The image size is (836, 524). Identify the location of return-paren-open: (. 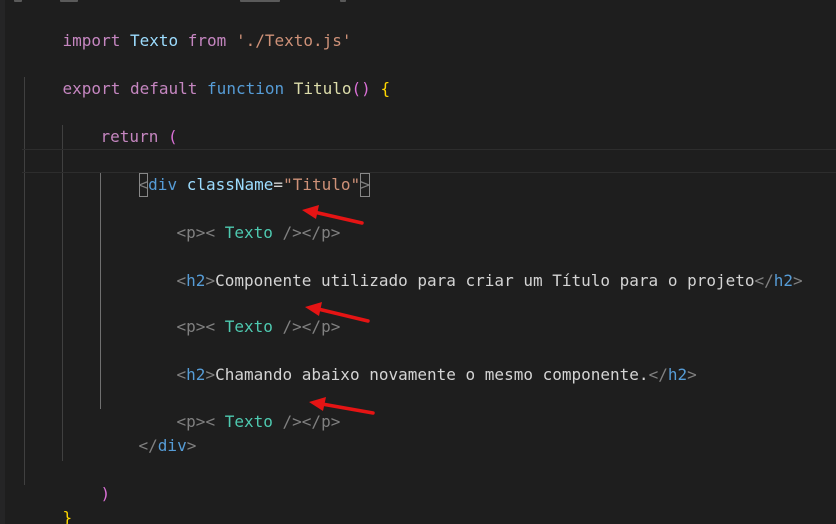
(172, 136).